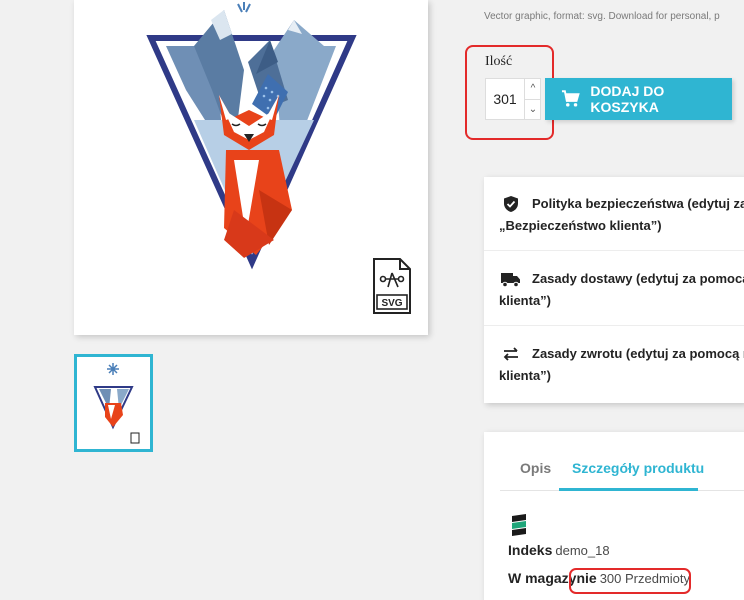 The height and width of the screenshot is (600, 744). I want to click on tab-description: Opis, so click(535, 468).